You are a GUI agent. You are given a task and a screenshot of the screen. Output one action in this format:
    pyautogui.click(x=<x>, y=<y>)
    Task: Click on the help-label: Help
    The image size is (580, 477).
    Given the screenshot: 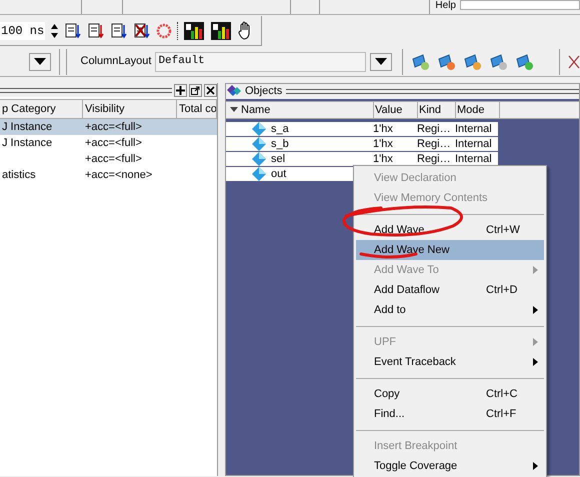 What is the action you would take?
    pyautogui.click(x=445, y=6)
    